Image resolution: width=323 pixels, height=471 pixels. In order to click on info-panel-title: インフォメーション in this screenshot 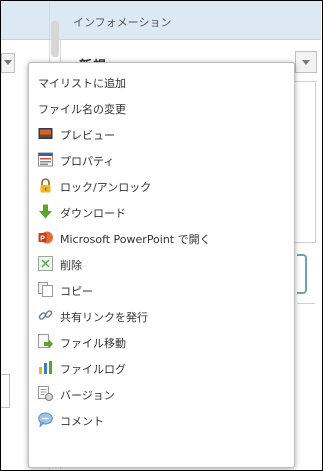, I will do `click(122, 22)`.